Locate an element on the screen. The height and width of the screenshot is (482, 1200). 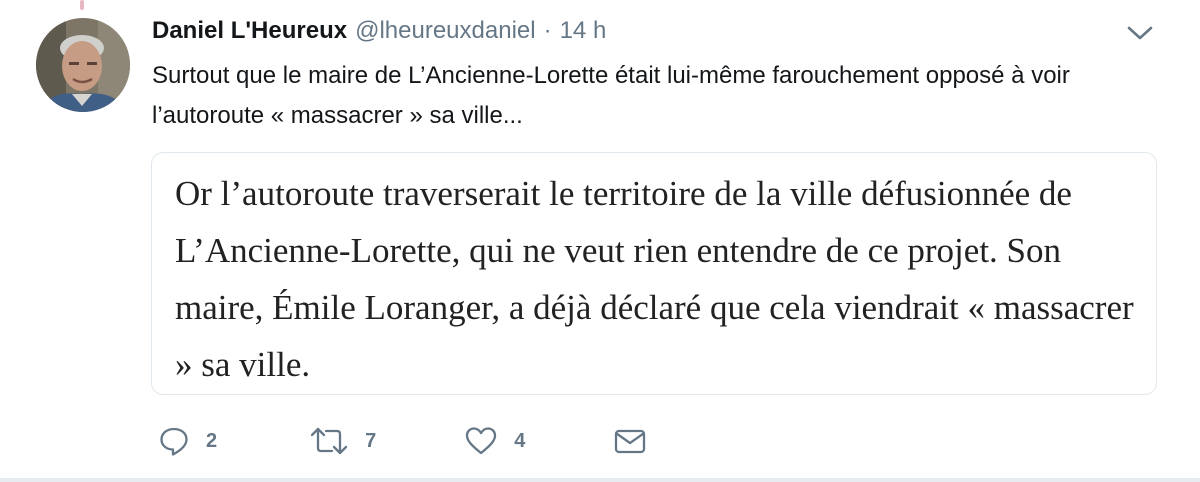
reply-icon is located at coordinates (174, 441).